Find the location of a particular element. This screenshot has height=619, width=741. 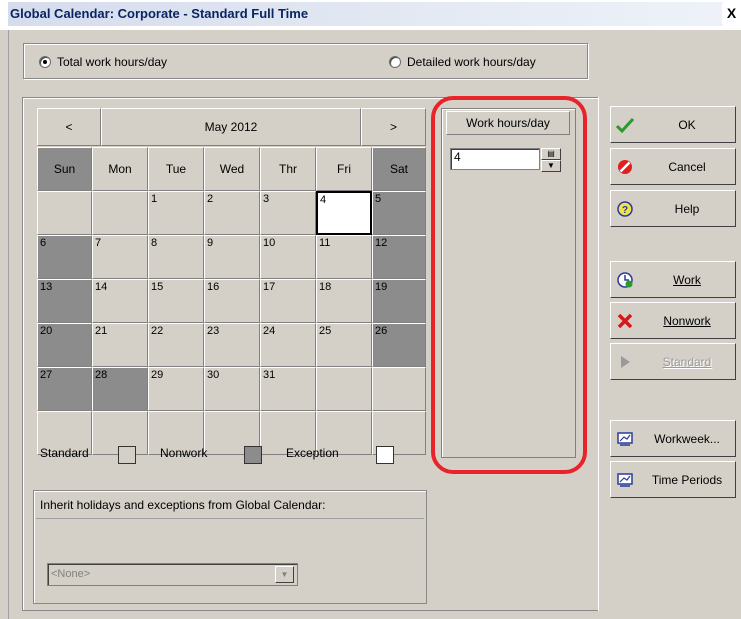

calendar-day-31: 31 is located at coordinates (288, 389).